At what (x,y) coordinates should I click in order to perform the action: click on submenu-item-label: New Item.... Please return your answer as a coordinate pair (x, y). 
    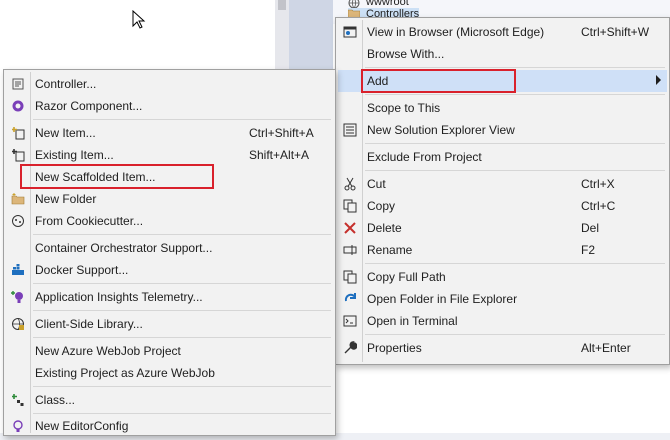
    Looking at the image, I should click on (65, 133).